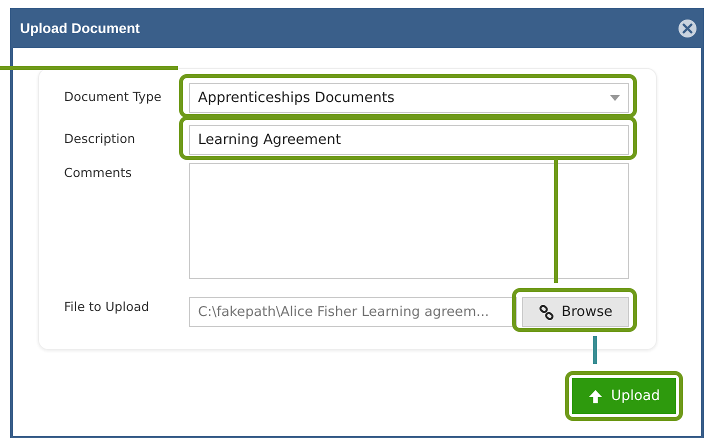  I want to click on link-icon, so click(546, 312).